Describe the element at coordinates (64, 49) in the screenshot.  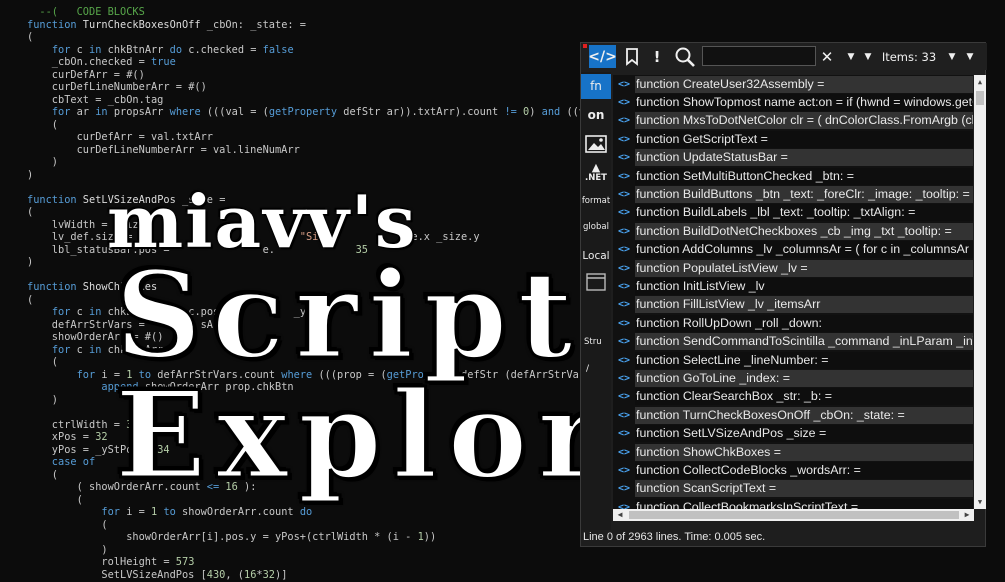
I see `code-token: for` at that location.